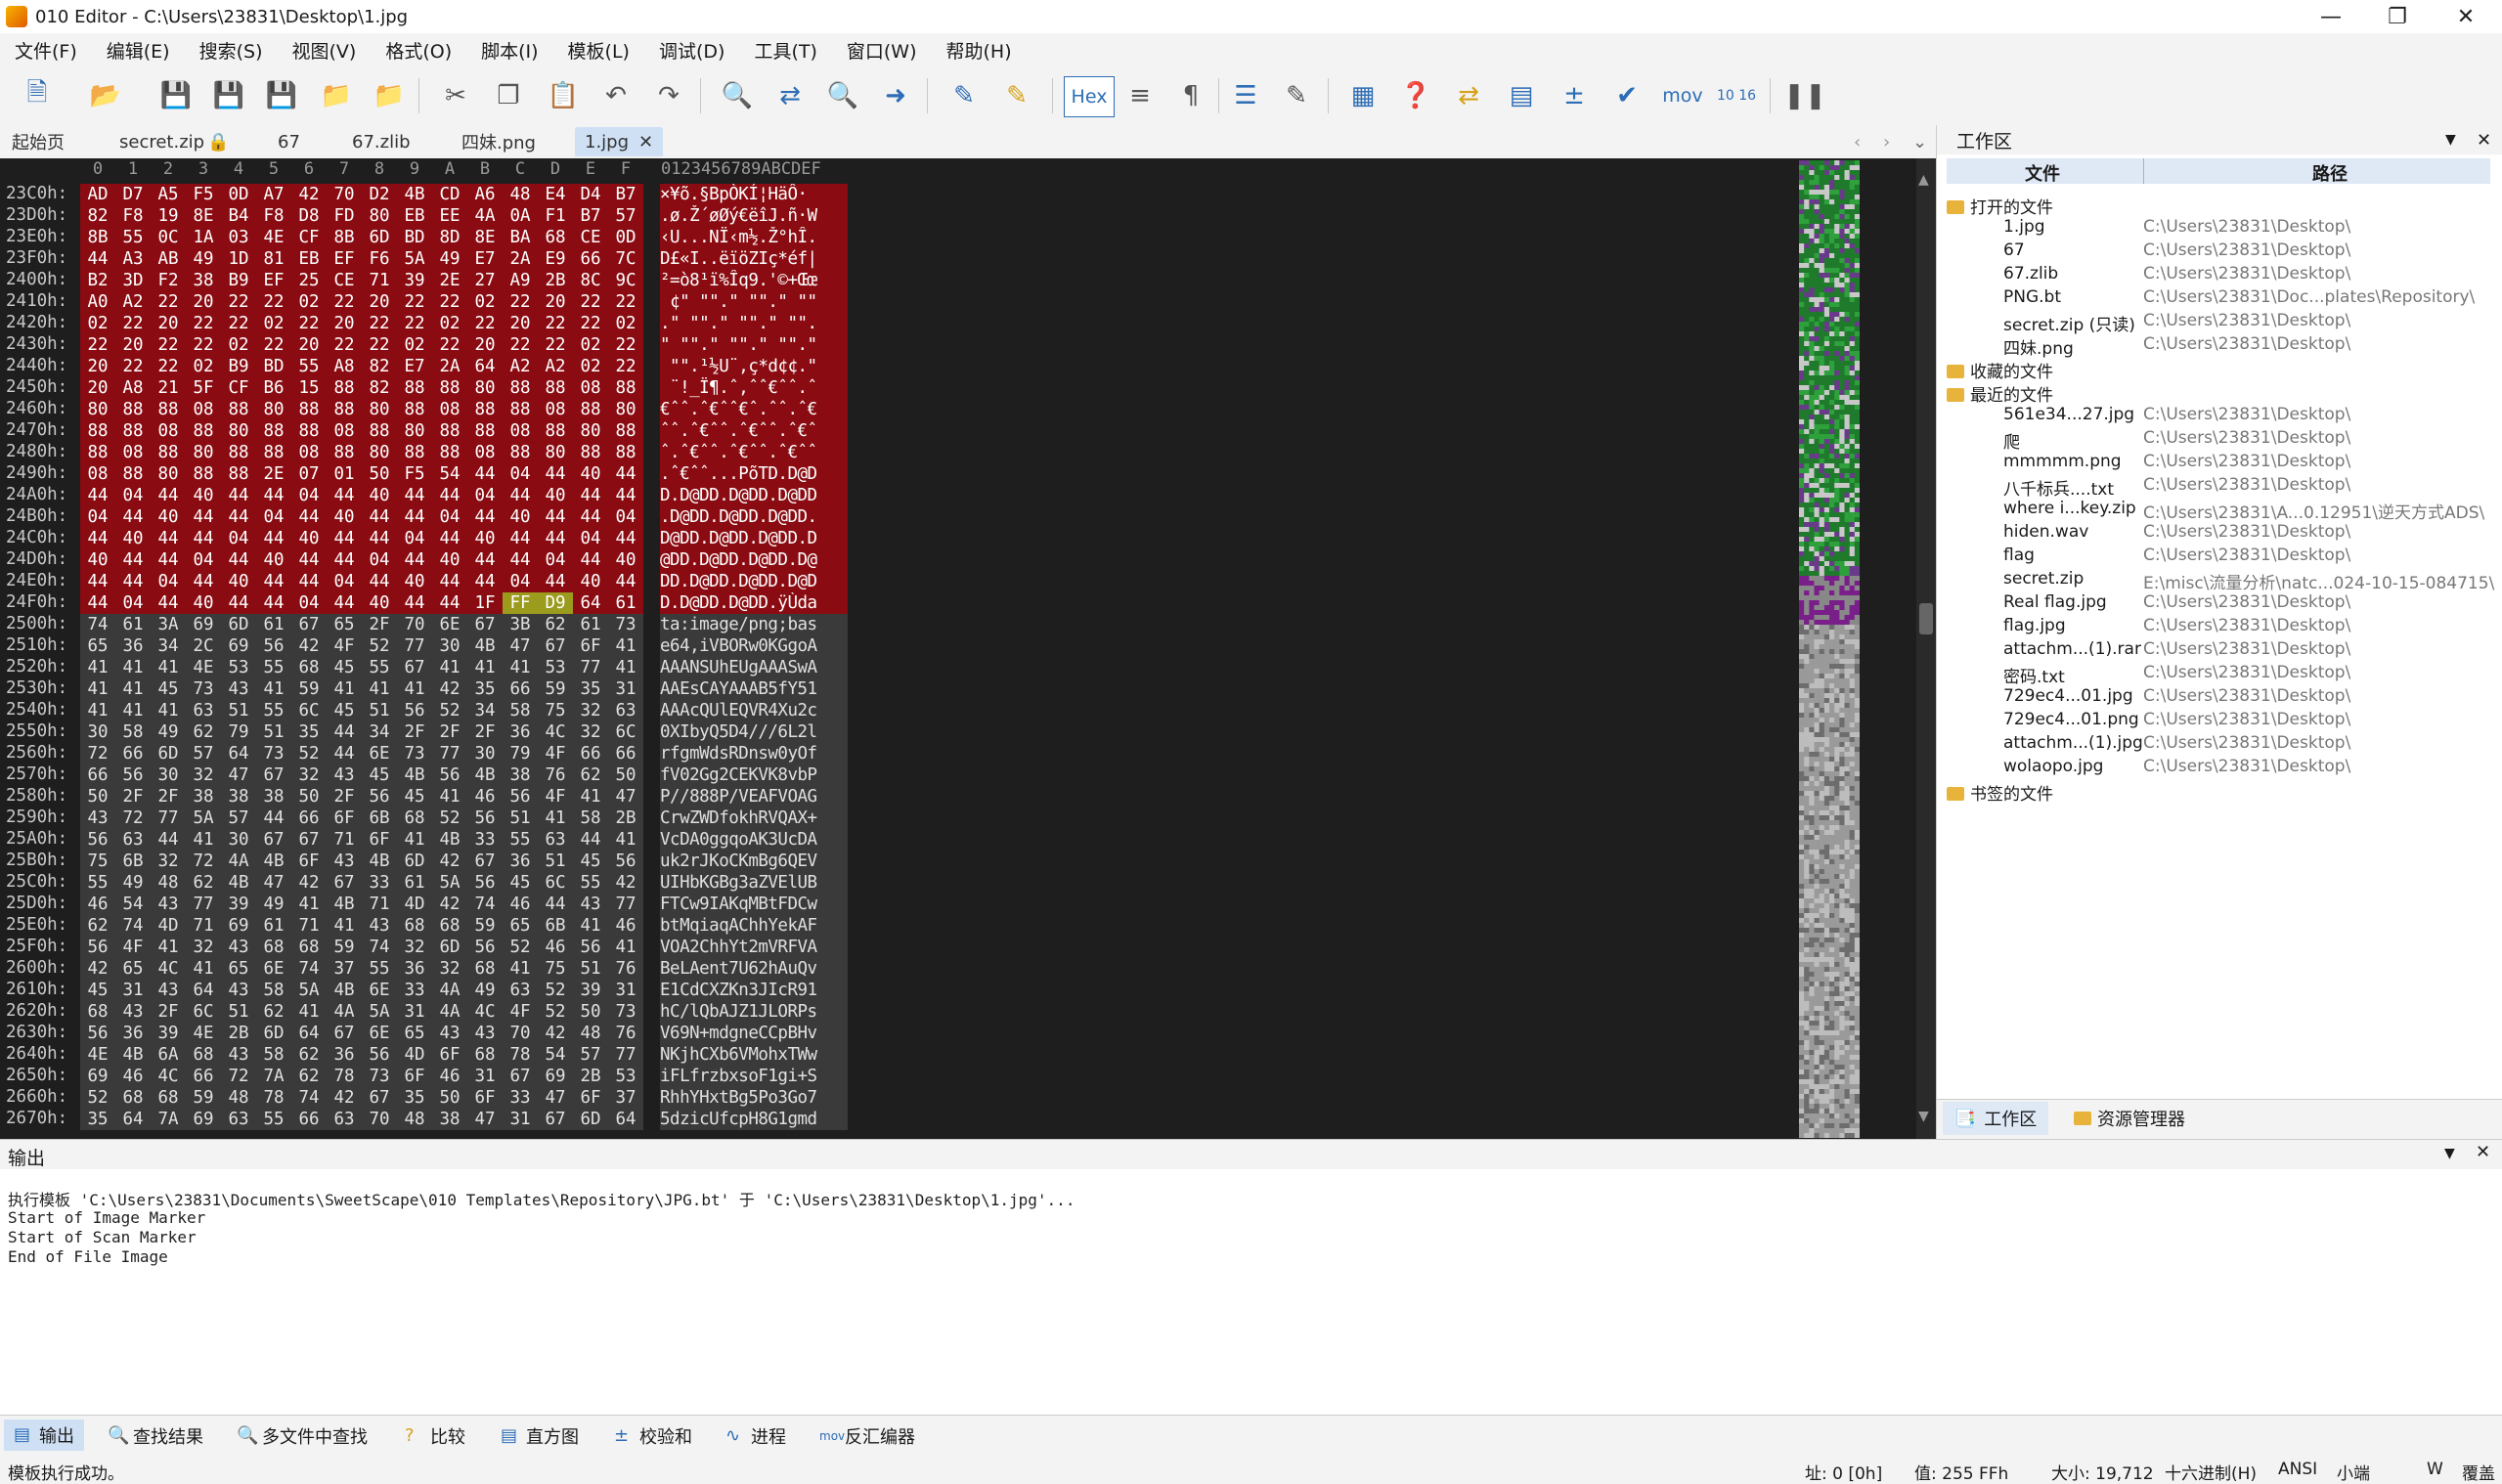 Image resolution: width=2502 pixels, height=1484 pixels. Describe the element at coordinates (379, 1033) in the screenshot. I see `hex-byte: 6E` at that location.